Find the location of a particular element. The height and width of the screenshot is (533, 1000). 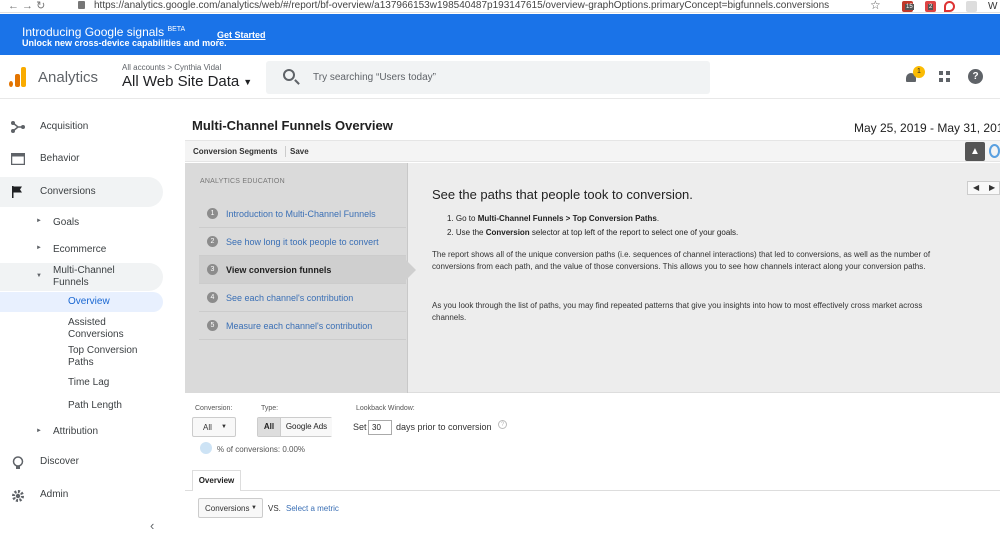

lightbulb-icon is located at coordinates (18, 462).